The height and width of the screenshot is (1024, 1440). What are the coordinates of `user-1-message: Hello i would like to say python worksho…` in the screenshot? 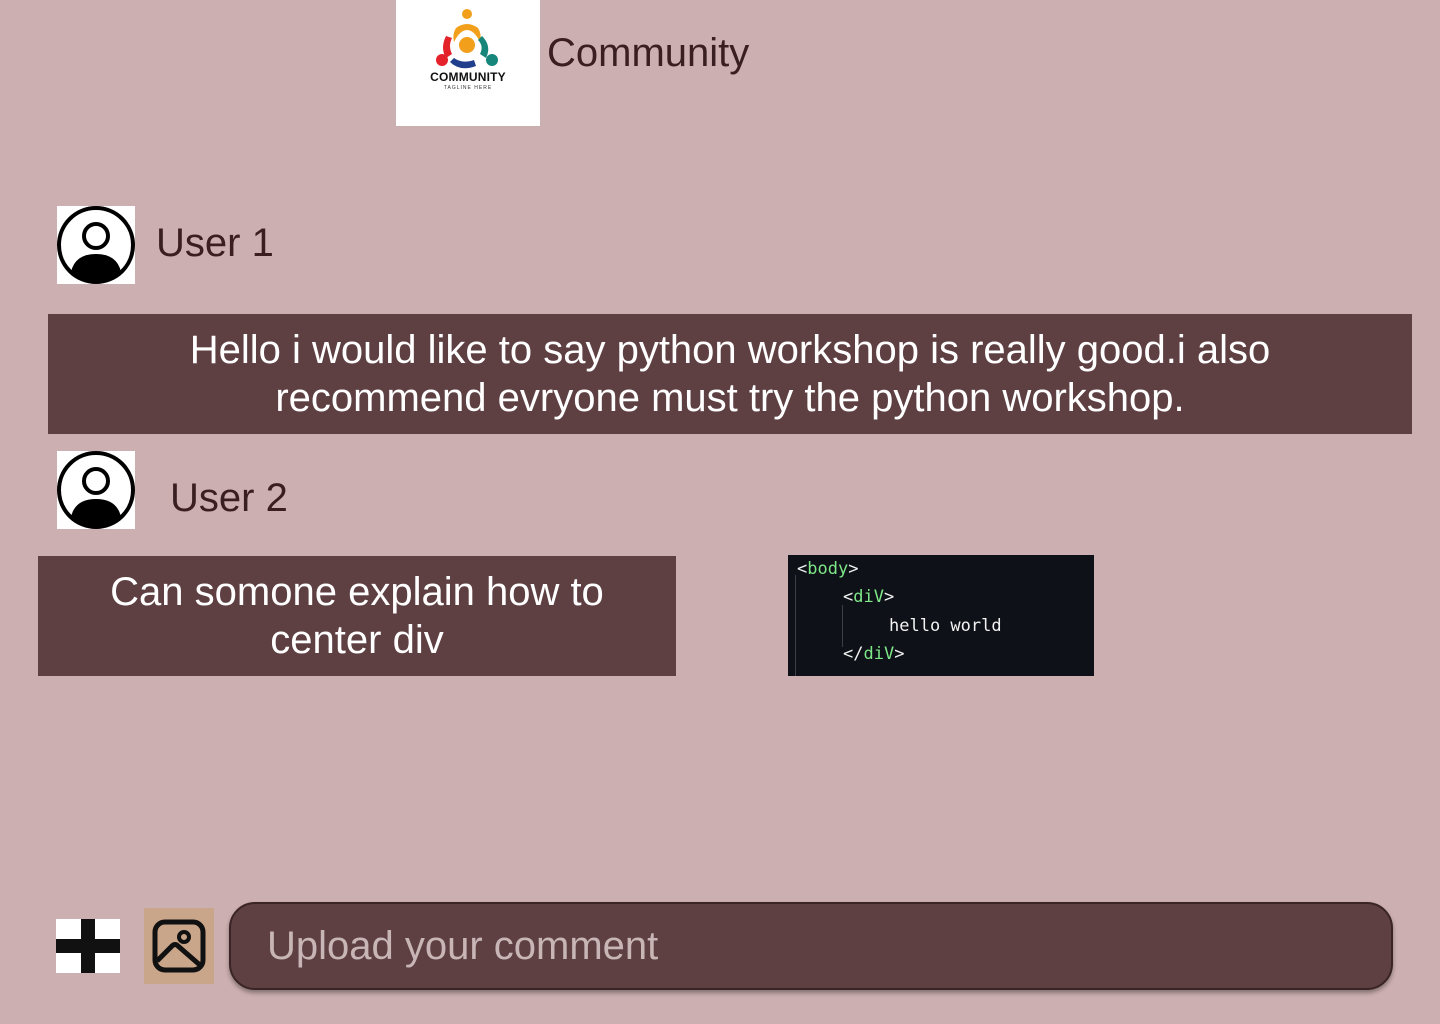 It's located at (730, 374).